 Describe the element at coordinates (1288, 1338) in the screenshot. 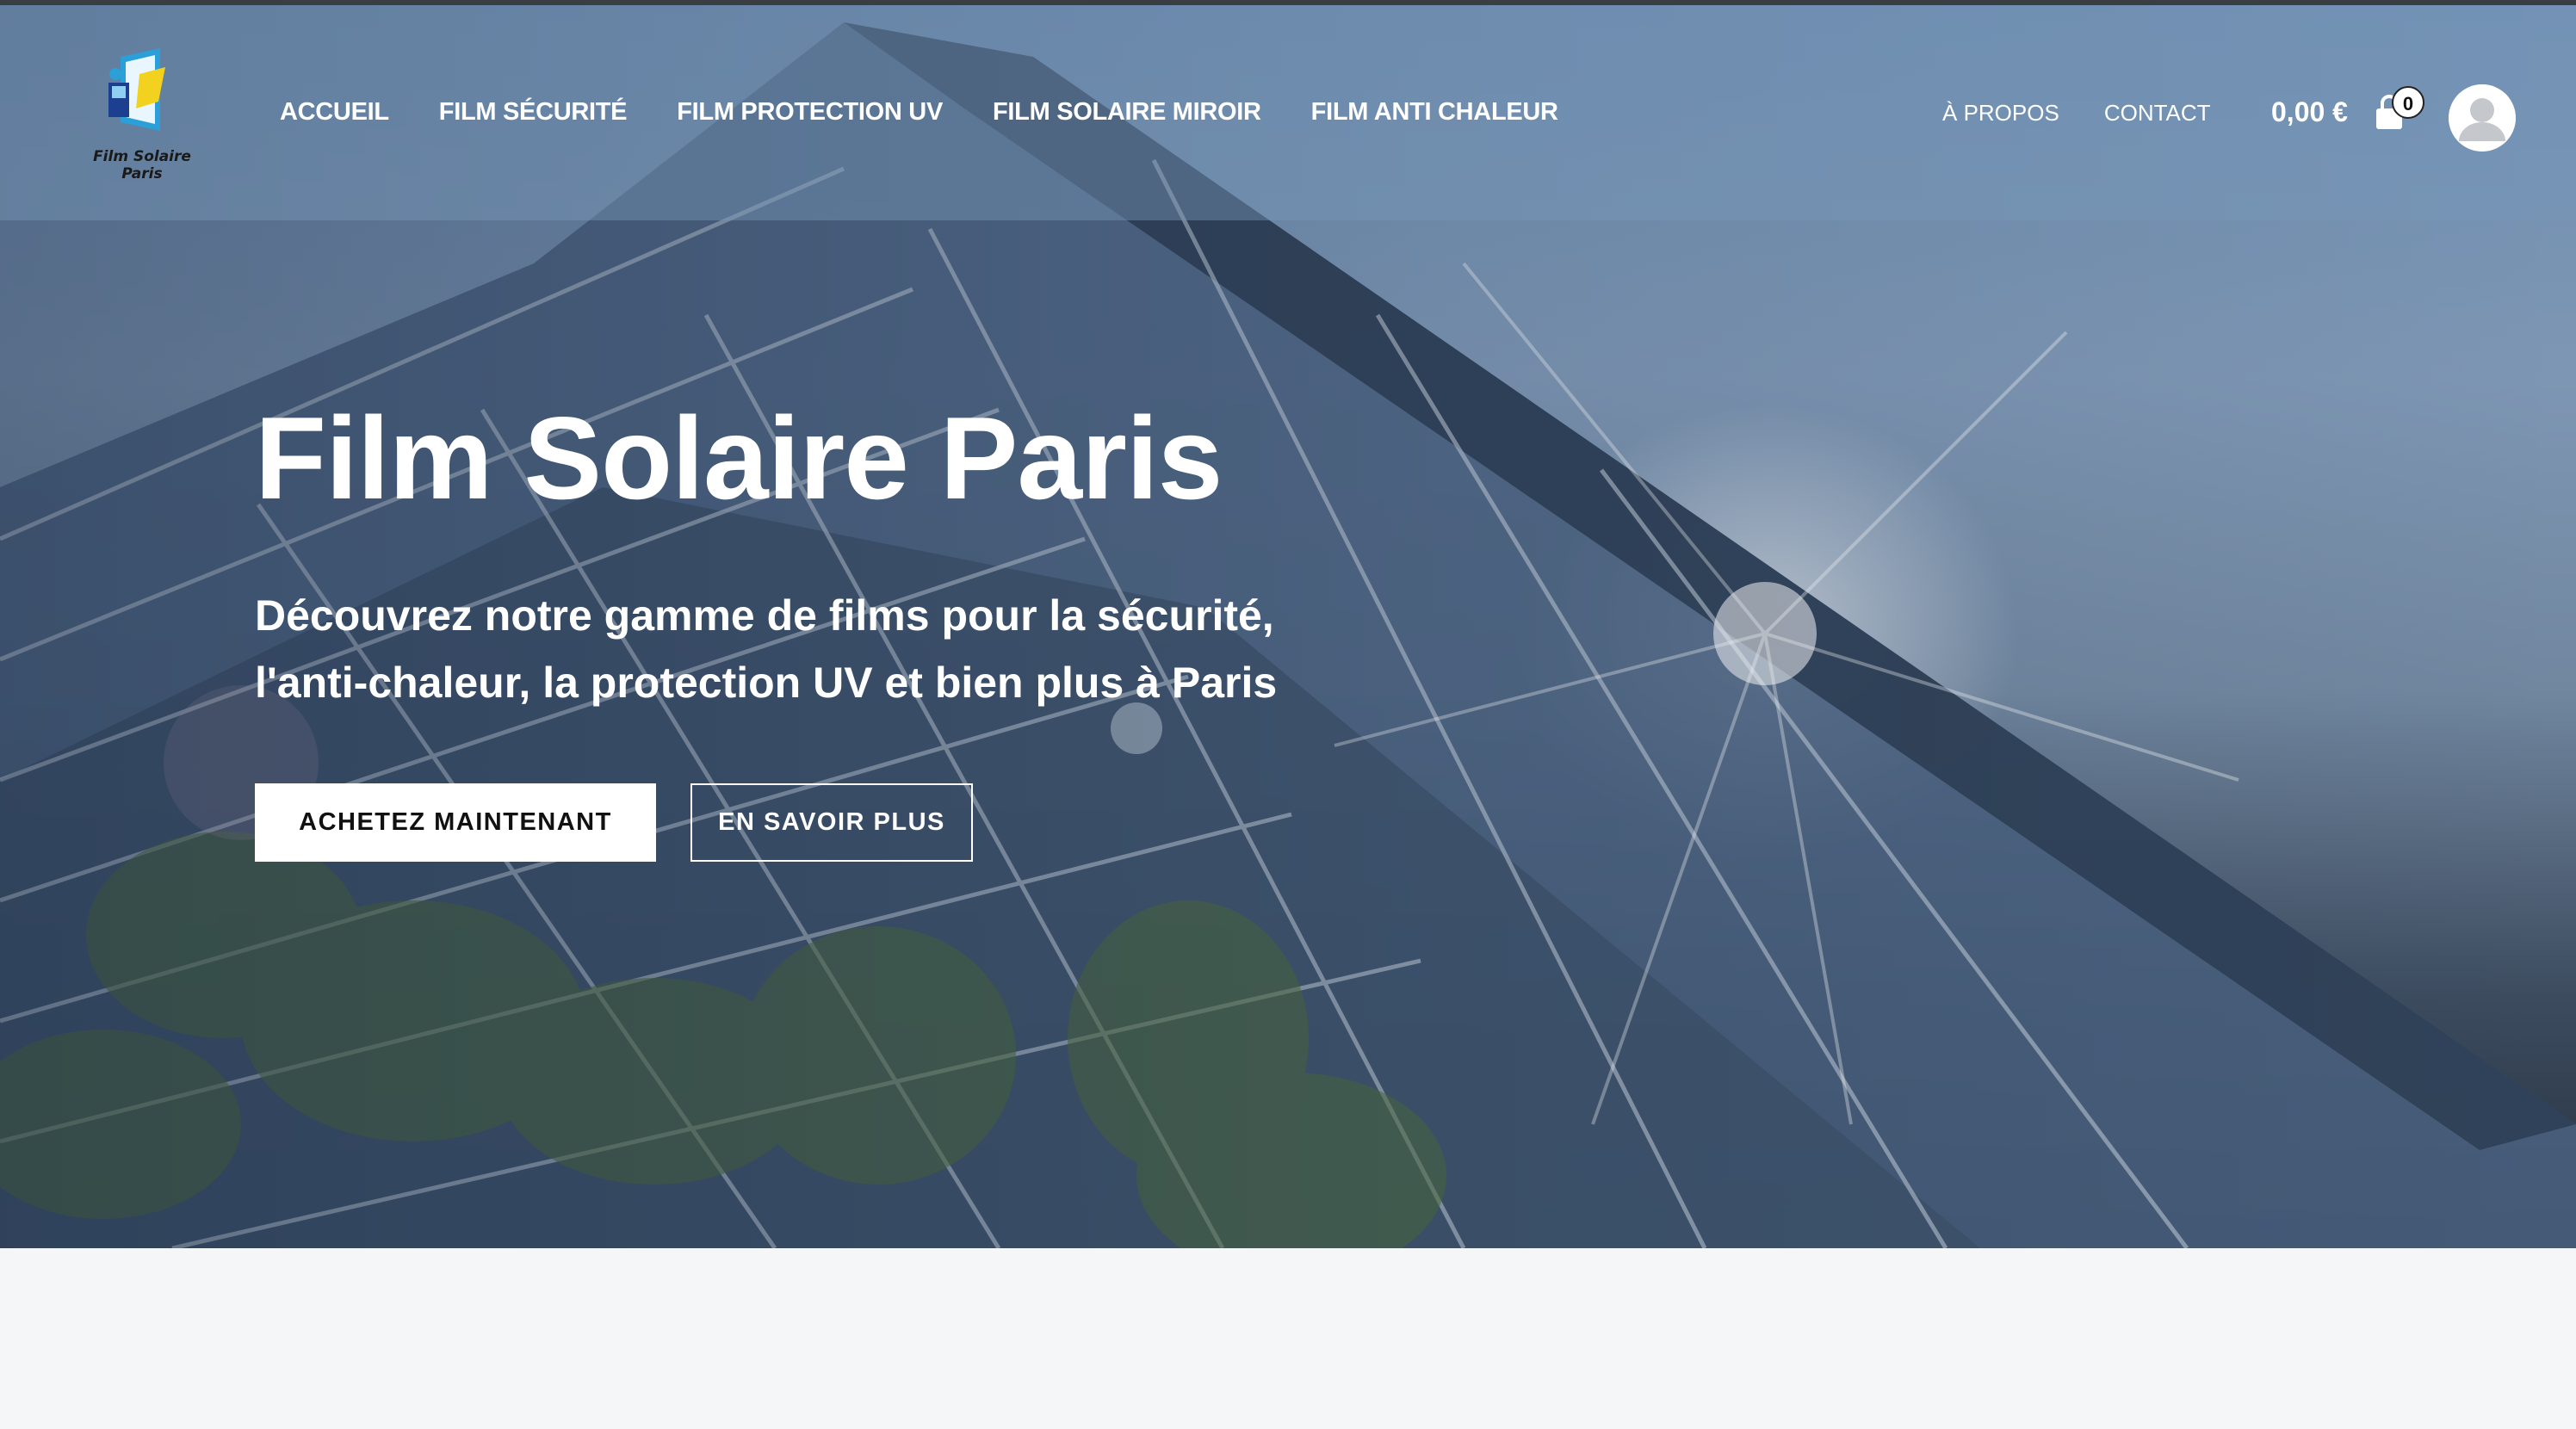

I see `content-area` at that location.